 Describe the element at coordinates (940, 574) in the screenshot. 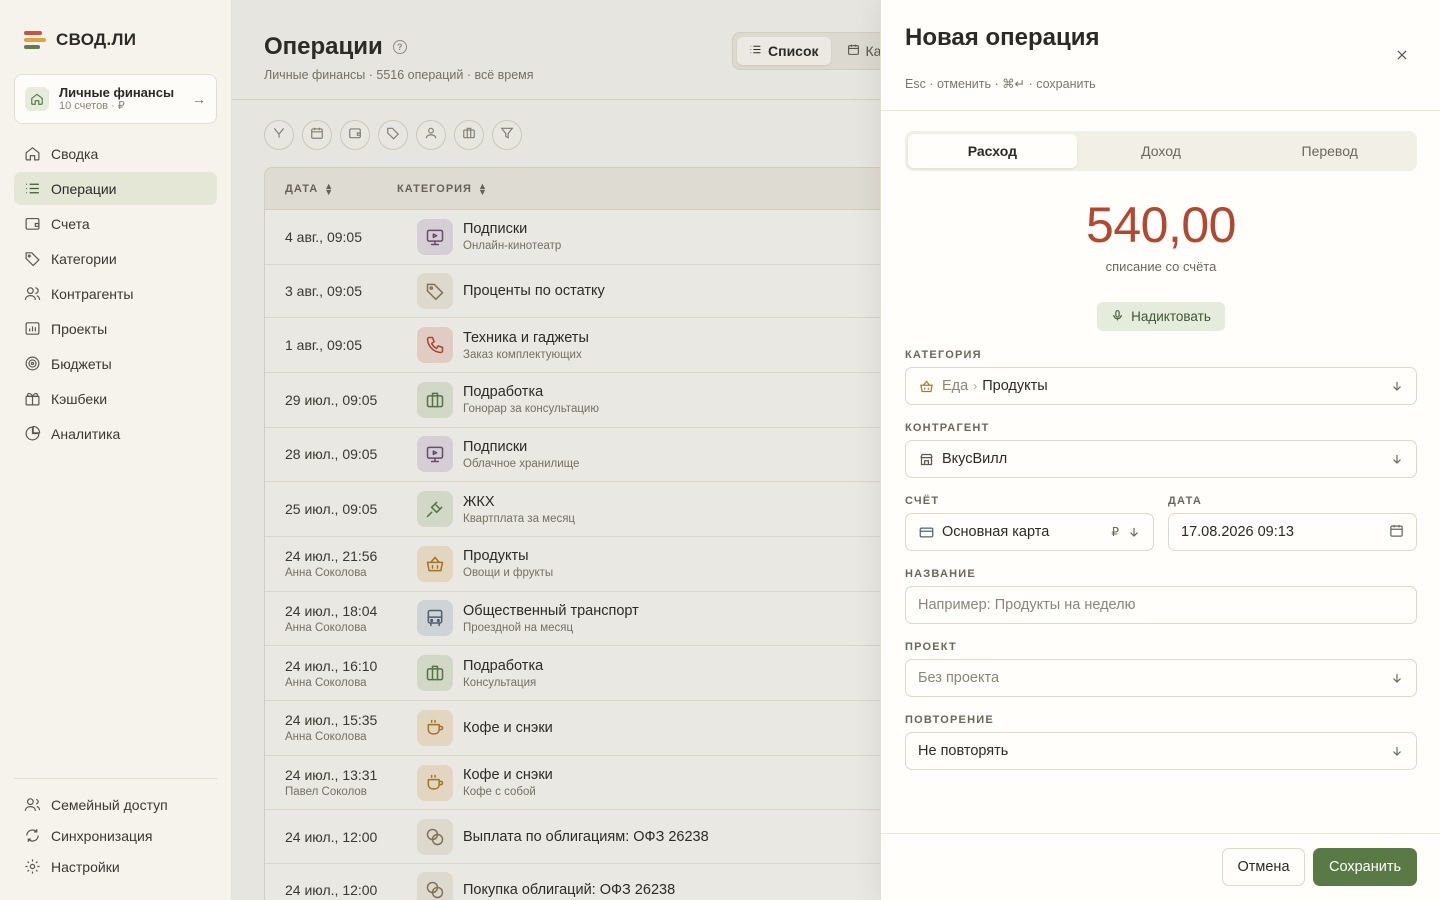

I see `name-label: НАЗВАНИЕ` at that location.